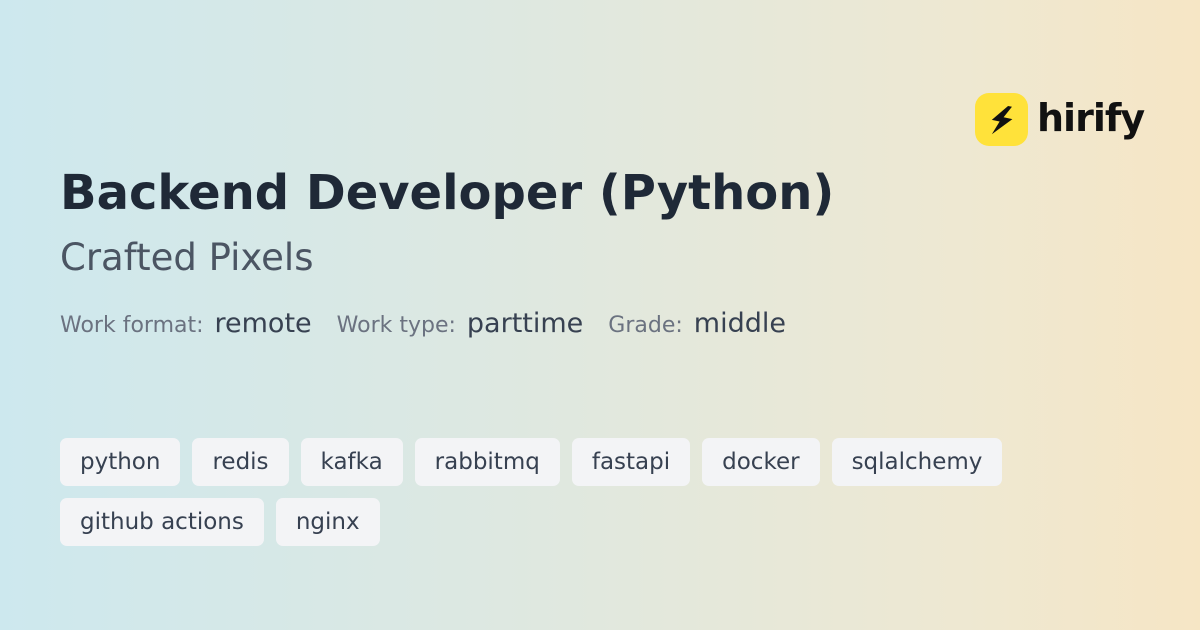  I want to click on skill-tag: redis, so click(240, 462).